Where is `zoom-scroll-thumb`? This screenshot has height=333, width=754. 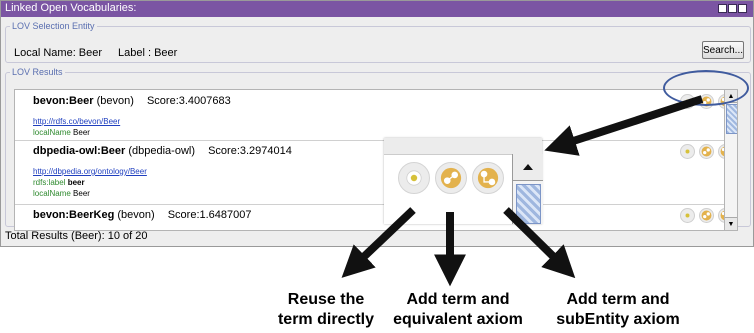 zoom-scroll-thumb is located at coordinates (528, 204).